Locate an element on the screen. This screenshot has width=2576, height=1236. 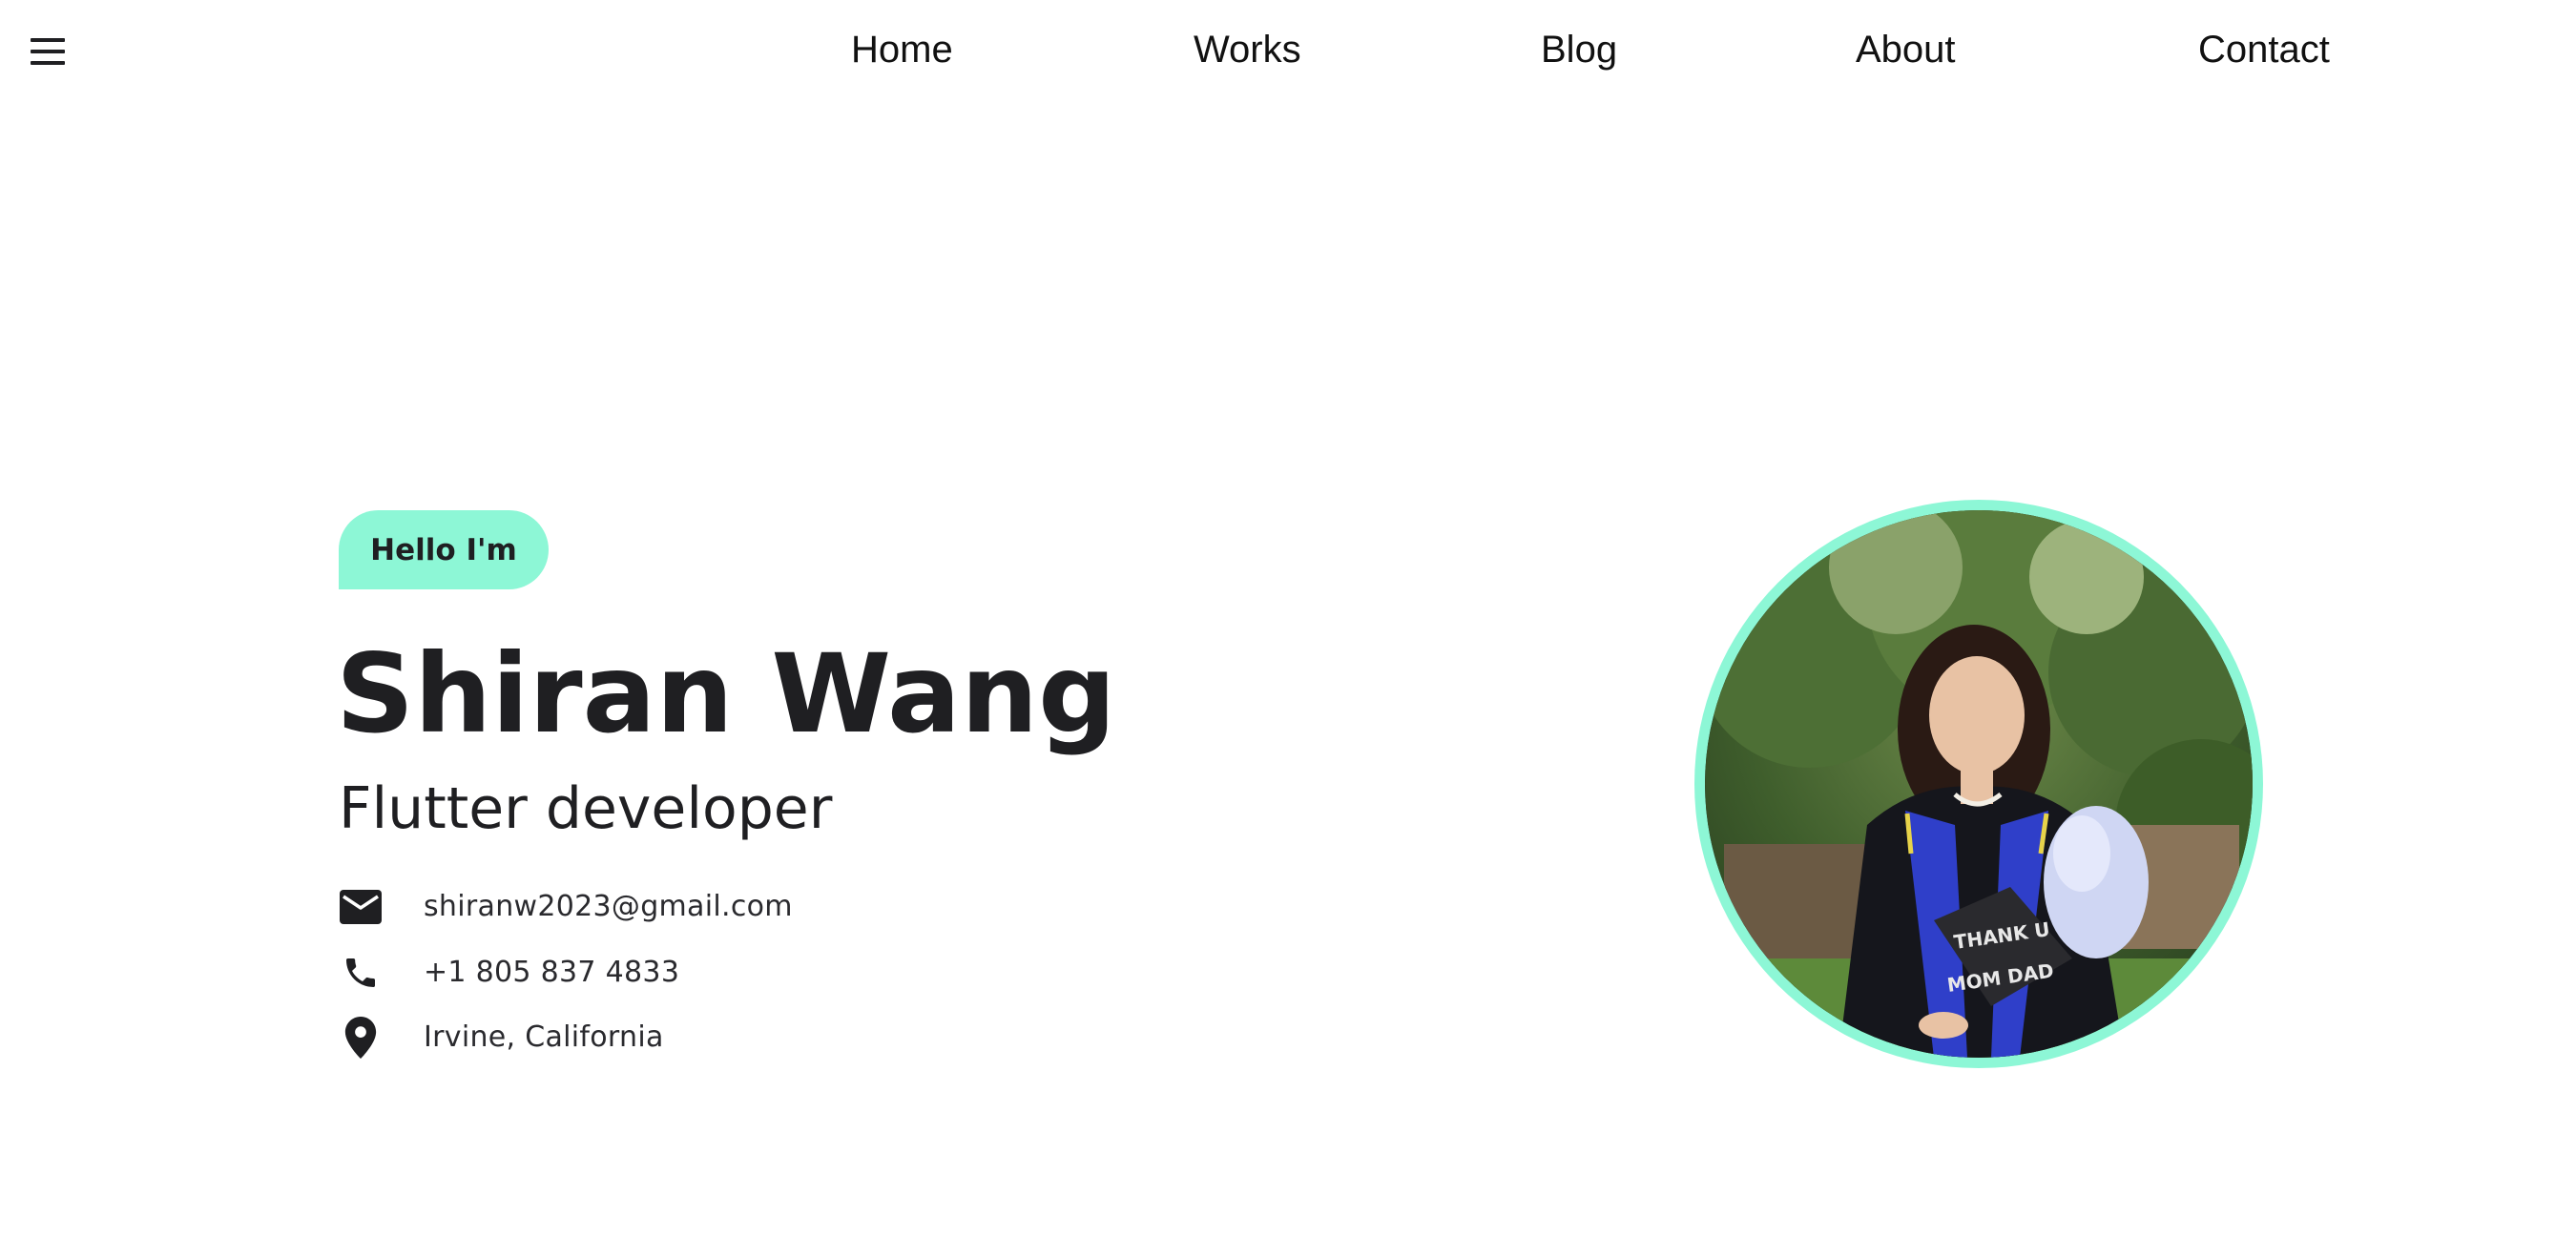
profile-photo-frame: THANK U MOM DAD is located at coordinates (1978, 784).